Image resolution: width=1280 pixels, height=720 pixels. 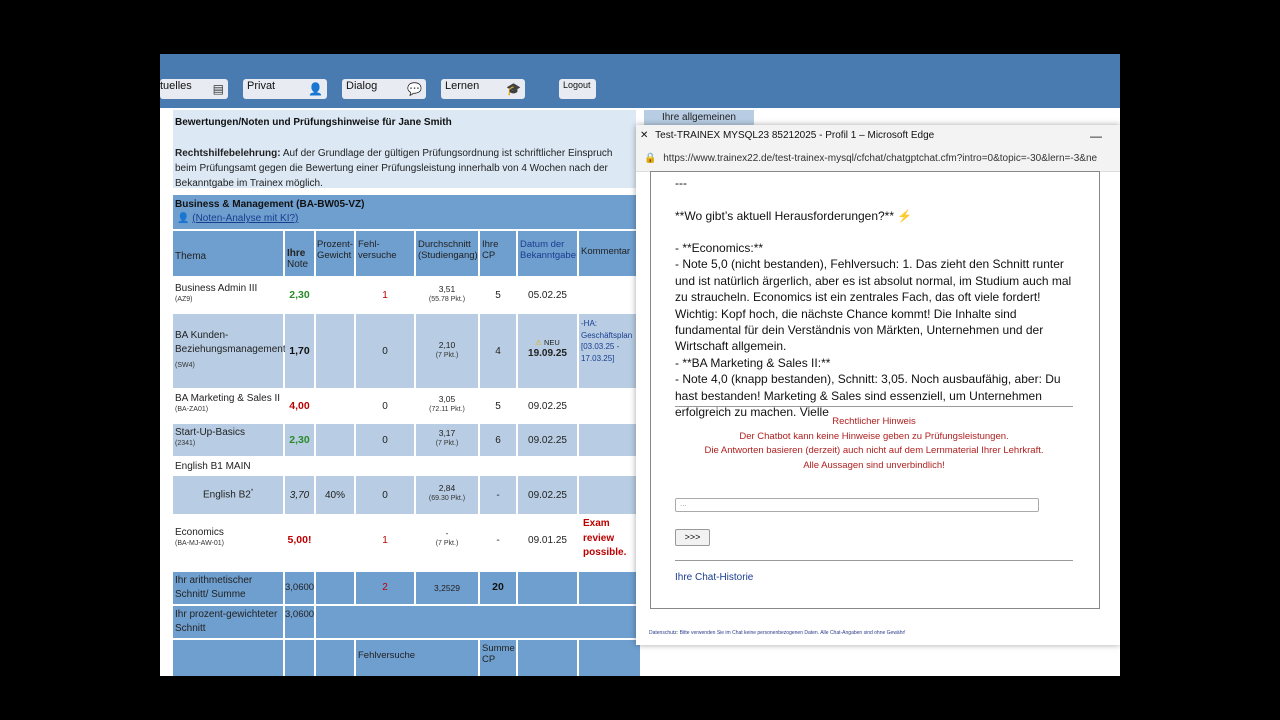 I want to click on col-header-note: Ihre Note, so click(x=299, y=253).